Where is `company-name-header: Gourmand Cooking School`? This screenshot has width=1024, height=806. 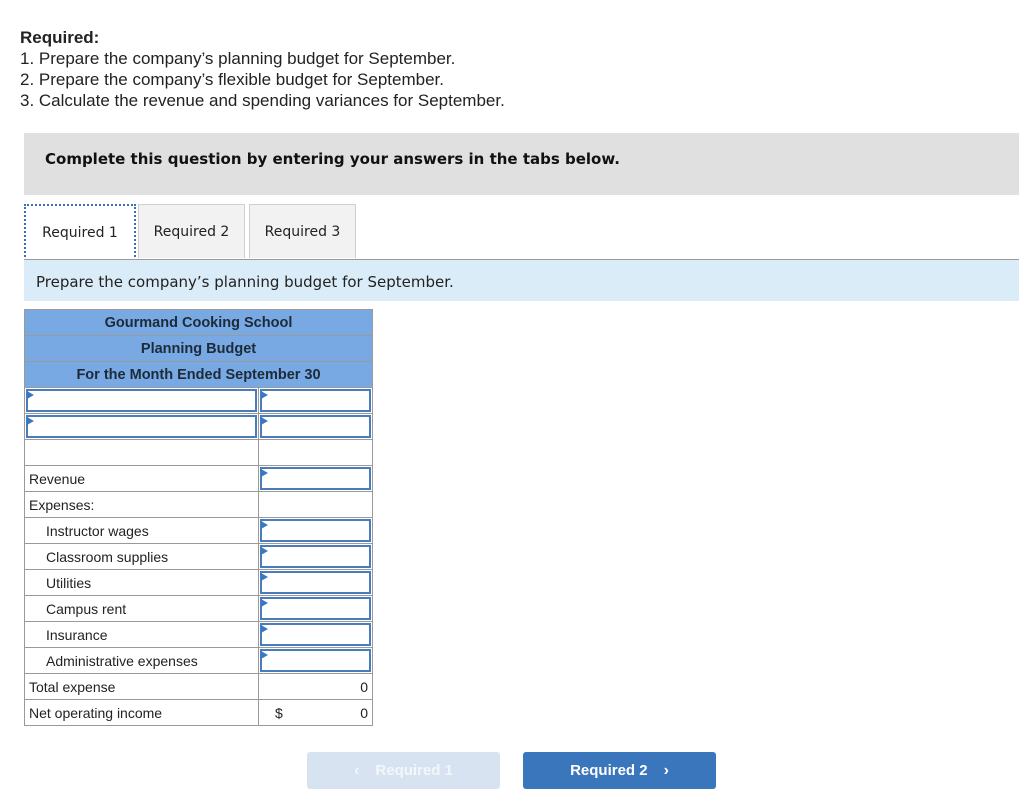 company-name-header: Gourmand Cooking School is located at coordinates (198, 322).